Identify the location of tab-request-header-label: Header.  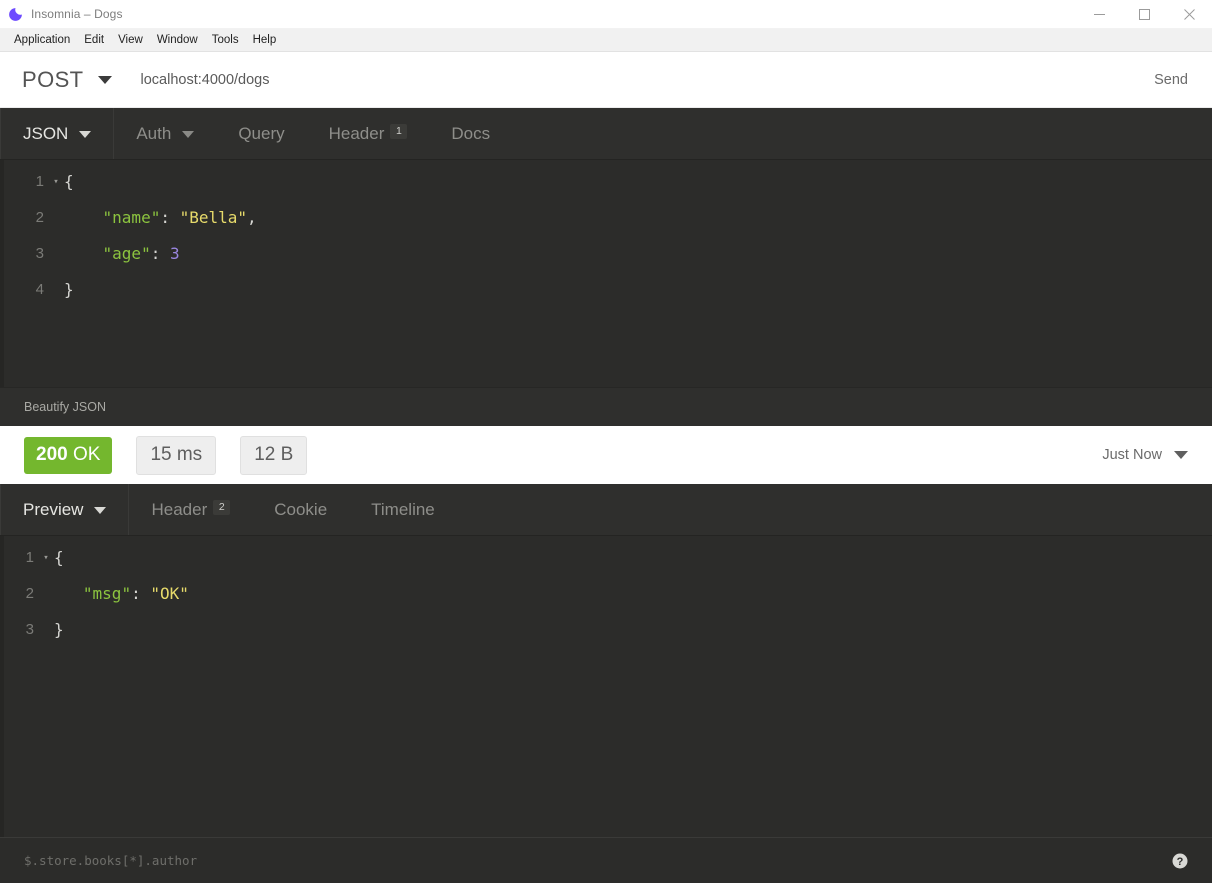
(356, 133).